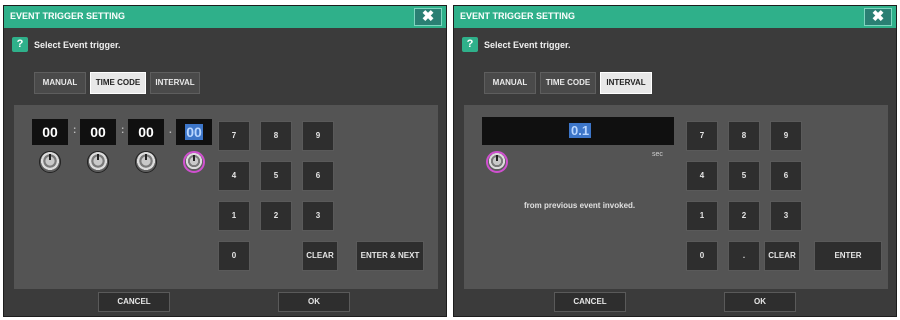 This screenshot has width=900, height=320. Describe the element at coordinates (98, 132) in the screenshot. I see `minutes-field: 00` at that location.